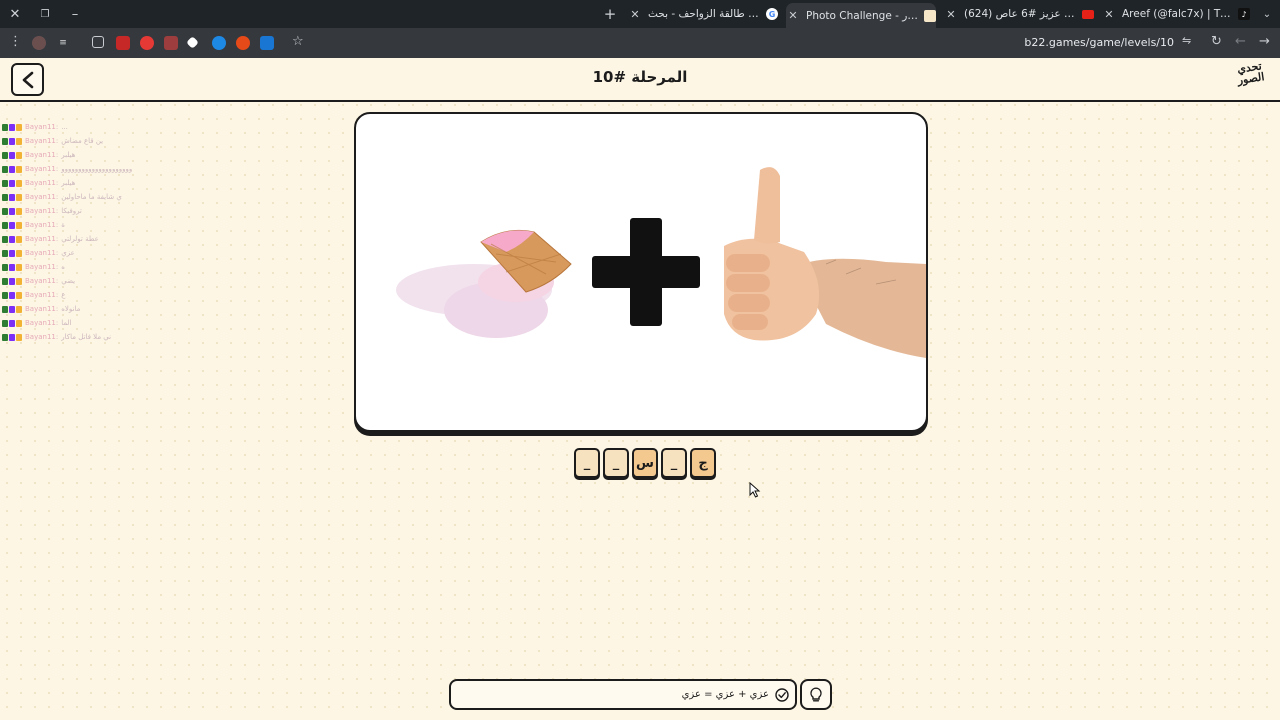 The image size is (1280, 720). What do you see at coordinates (298, 41) in the screenshot?
I see `bookmark-star-icon: ☆` at bounding box center [298, 41].